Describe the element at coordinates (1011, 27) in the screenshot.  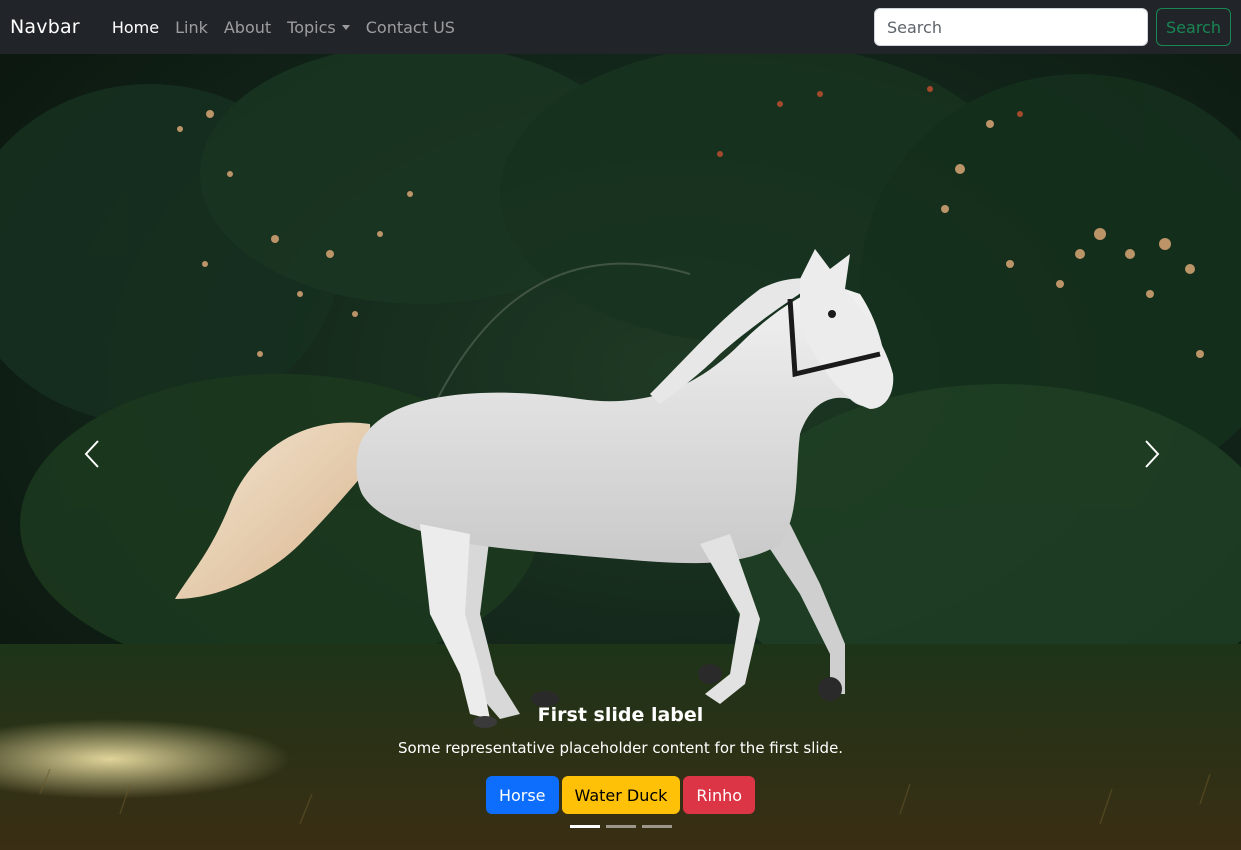
I see `search-input` at that location.